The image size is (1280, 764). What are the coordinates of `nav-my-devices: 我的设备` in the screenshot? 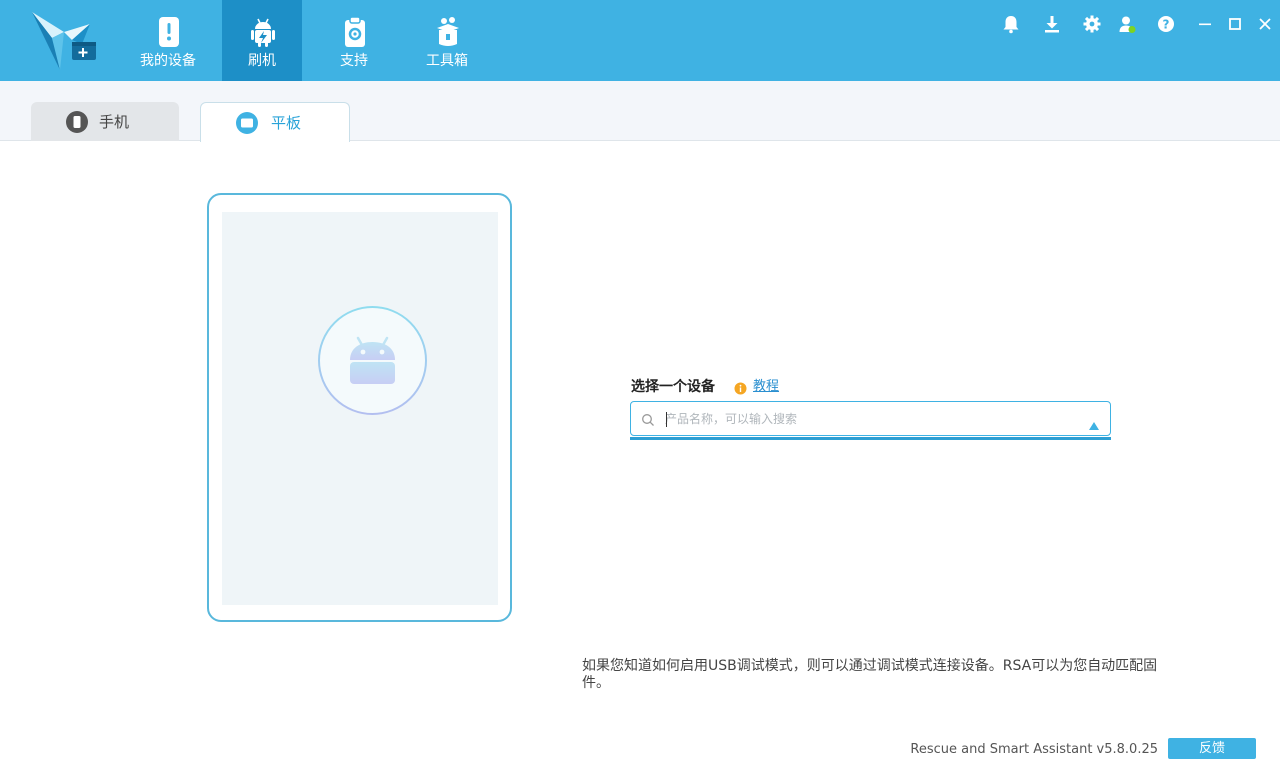 It's located at (168, 40).